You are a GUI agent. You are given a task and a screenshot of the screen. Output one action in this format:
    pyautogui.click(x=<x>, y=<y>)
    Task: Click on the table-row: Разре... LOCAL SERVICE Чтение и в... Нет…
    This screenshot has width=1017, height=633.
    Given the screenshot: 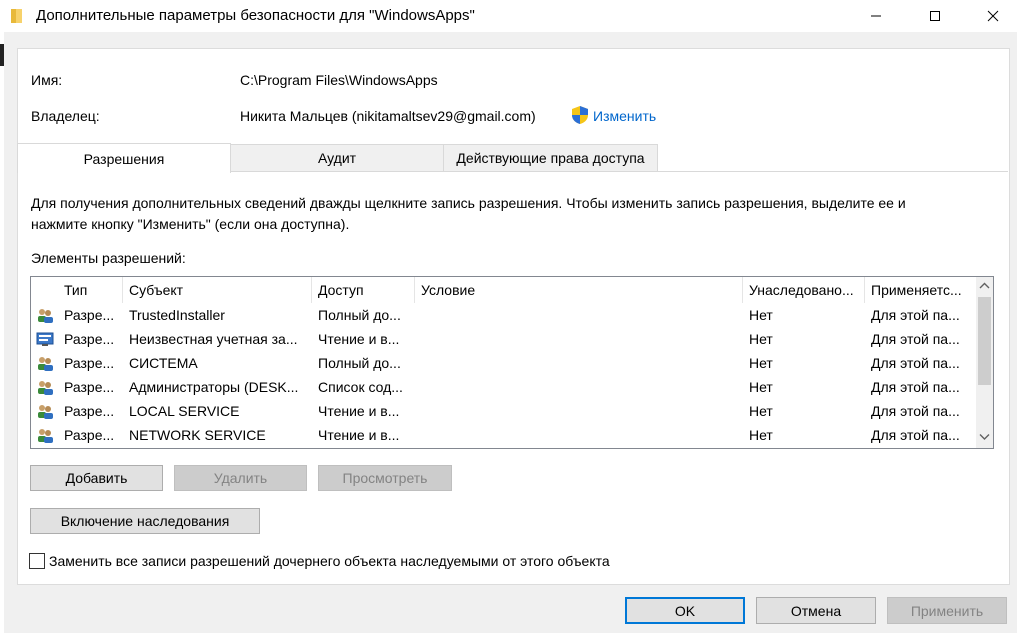 What is the action you would take?
    pyautogui.click(x=503, y=411)
    